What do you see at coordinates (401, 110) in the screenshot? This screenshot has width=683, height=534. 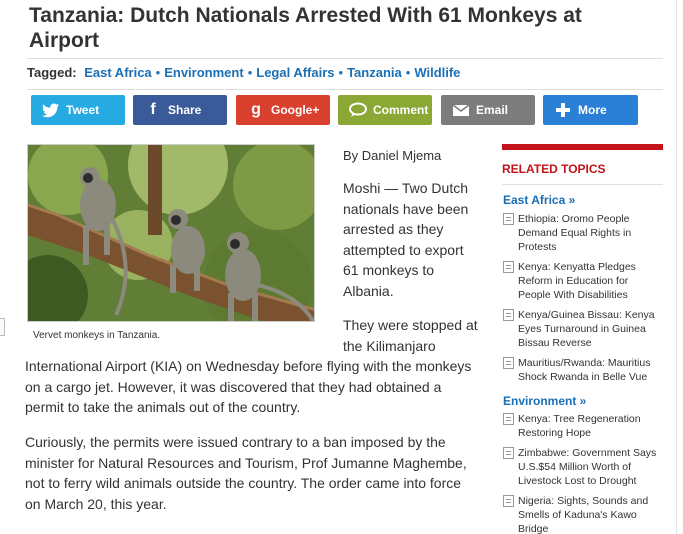 I see `comment-label: Comment` at bounding box center [401, 110].